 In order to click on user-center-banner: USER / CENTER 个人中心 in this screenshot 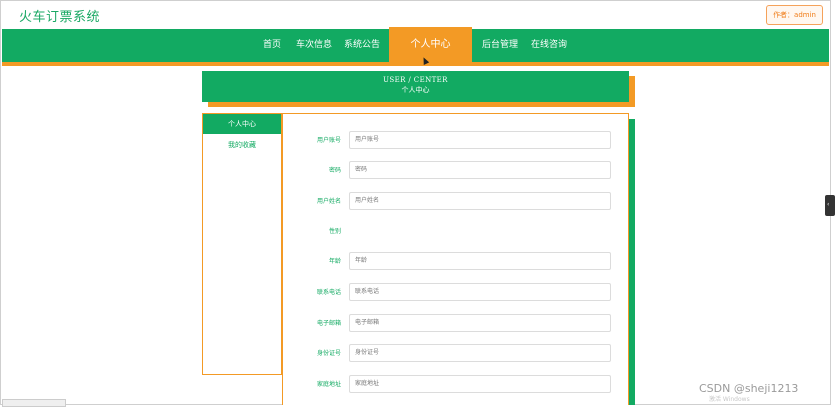, I will do `click(415, 86)`.